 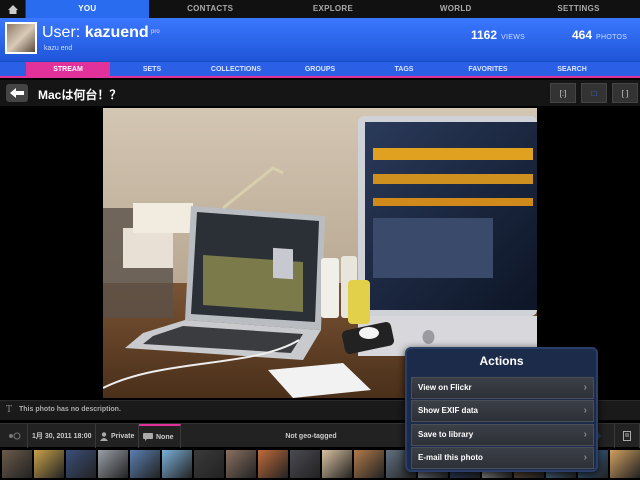 I want to click on tab-world: WORLD, so click(x=455, y=9).